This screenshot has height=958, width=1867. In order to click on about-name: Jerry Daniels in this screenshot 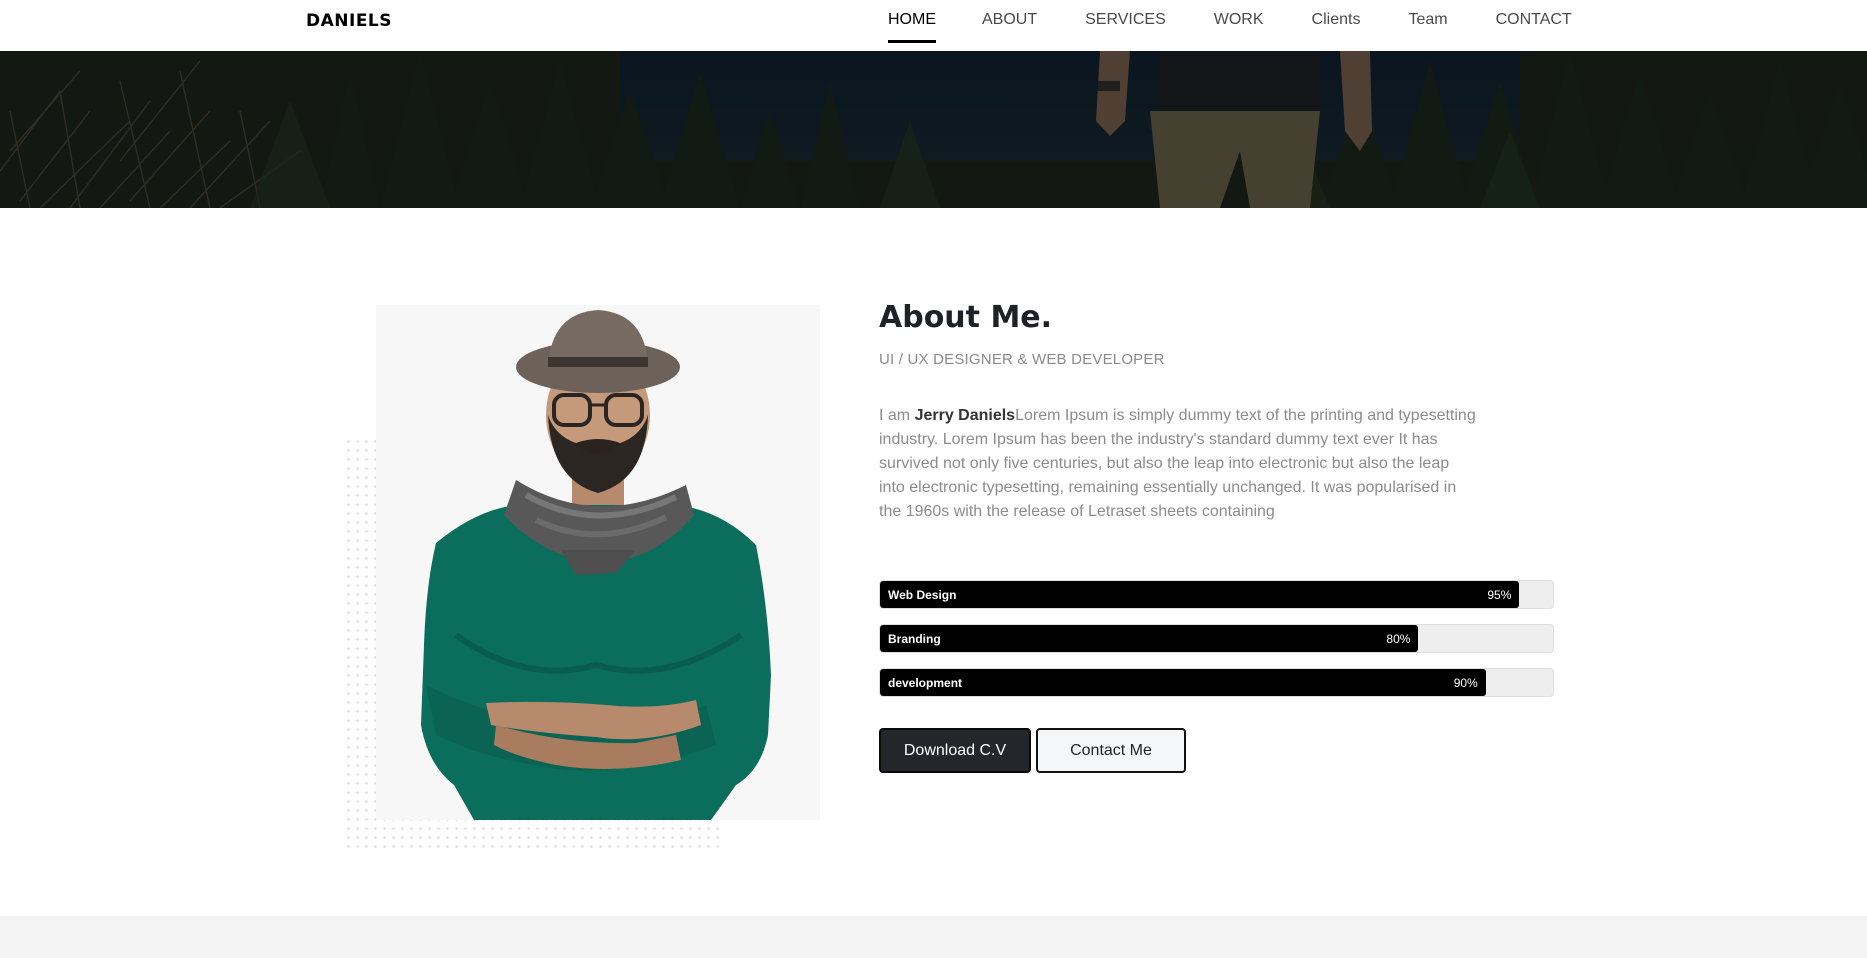, I will do `click(965, 415)`.